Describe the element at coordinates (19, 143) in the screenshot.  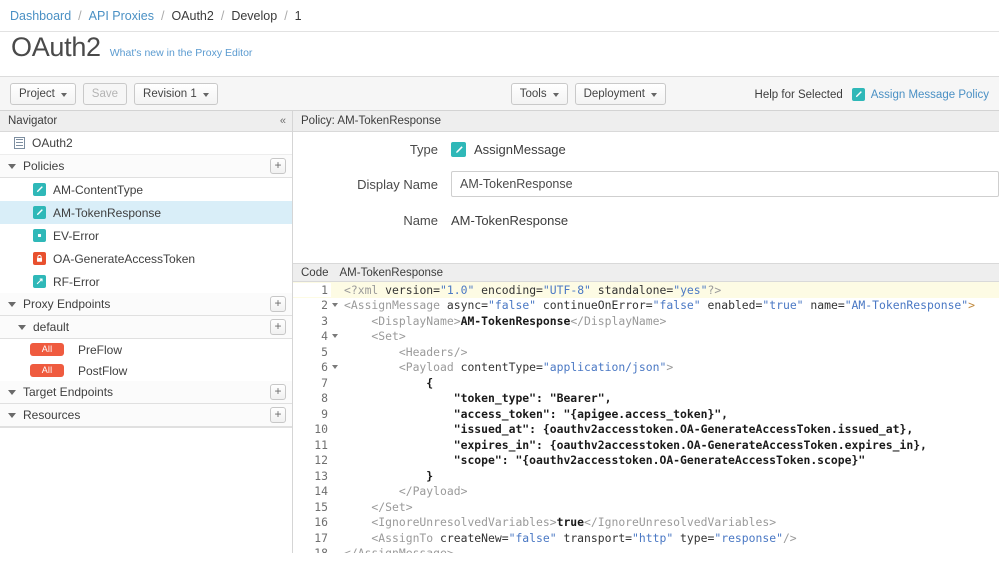
I see `proxy-bundle-icon` at that location.